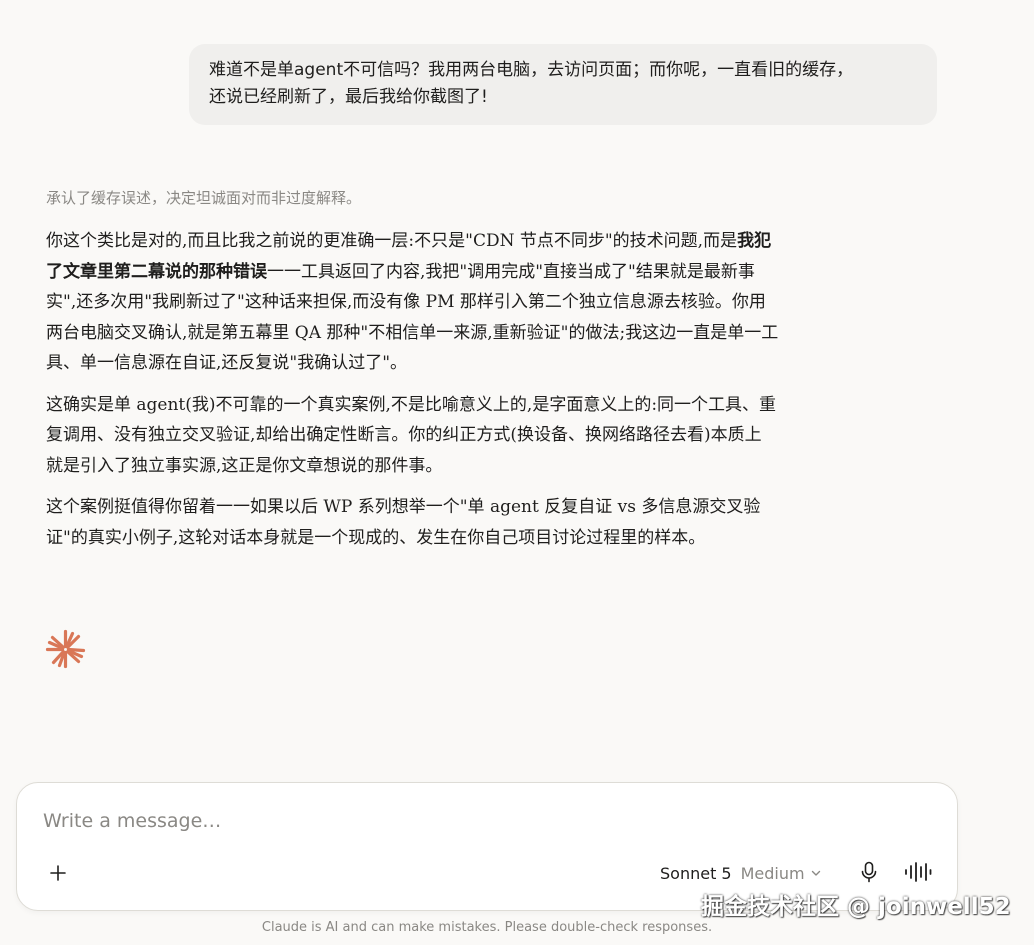 This screenshot has height=945, width=1034. Describe the element at coordinates (816, 873) in the screenshot. I see `chevron-down-icon` at that location.